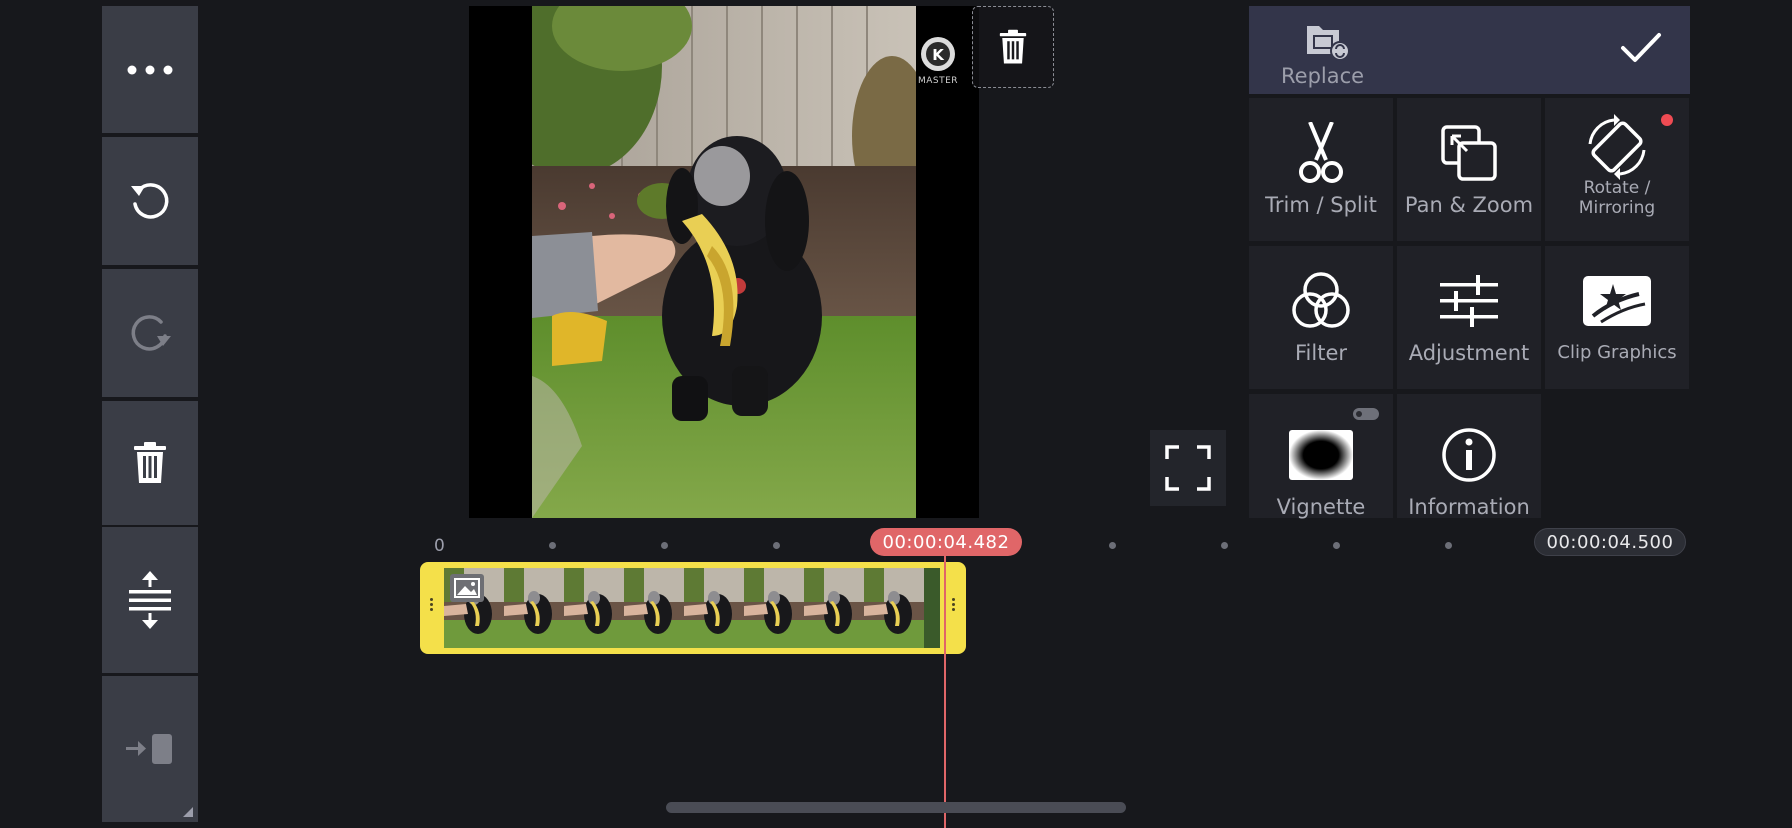  Describe the element at coordinates (1469, 353) in the screenshot. I see `tool-label: Adjustment` at that location.